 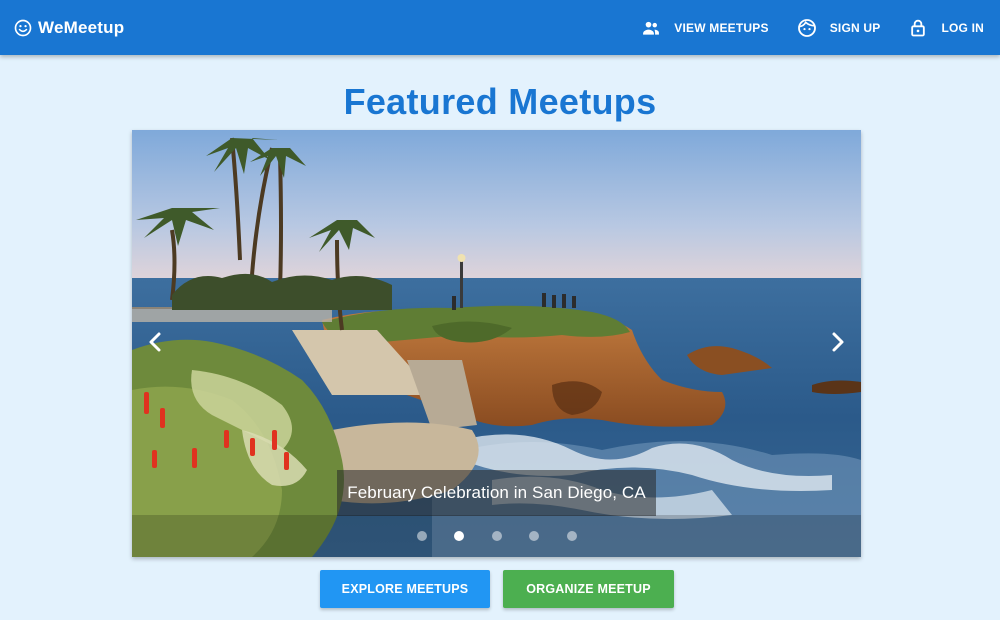 I want to click on carousel-indicators, so click(x=496, y=536).